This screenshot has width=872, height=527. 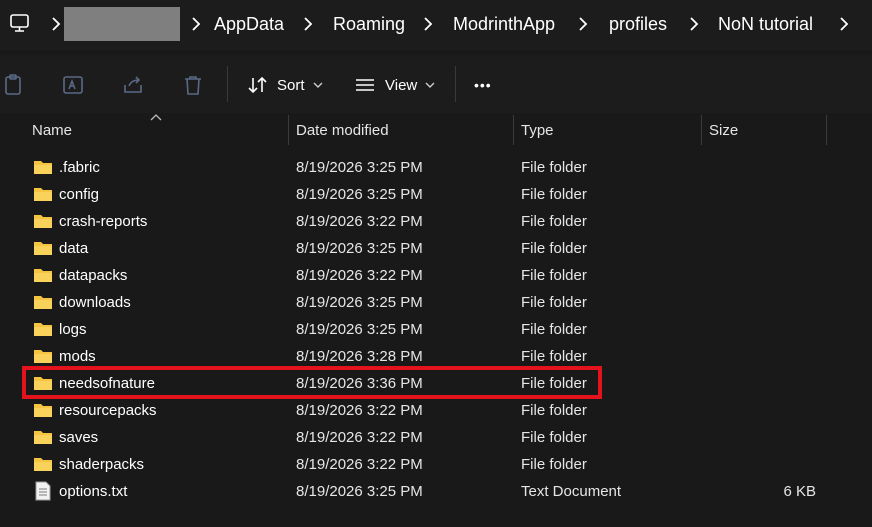 What do you see at coordinates (312, 382) in the screenshot?
I see `highlight-box-needsofnature` at bounding box center [312, 382].